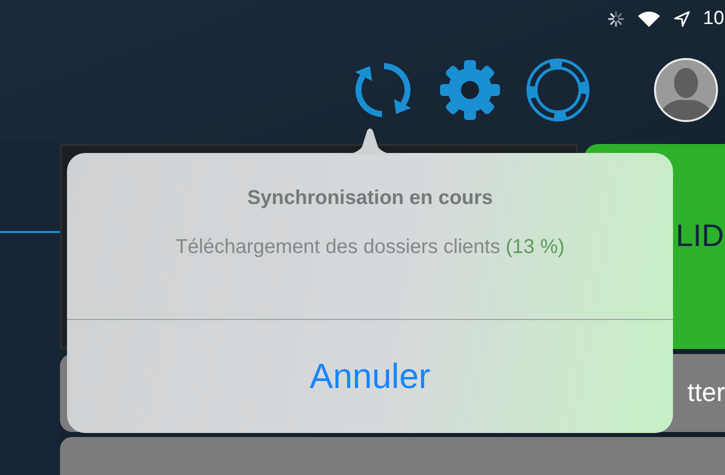  Describe the element at coordinates (470, 90) in the screenshot. I see `settings-icon` at that location.